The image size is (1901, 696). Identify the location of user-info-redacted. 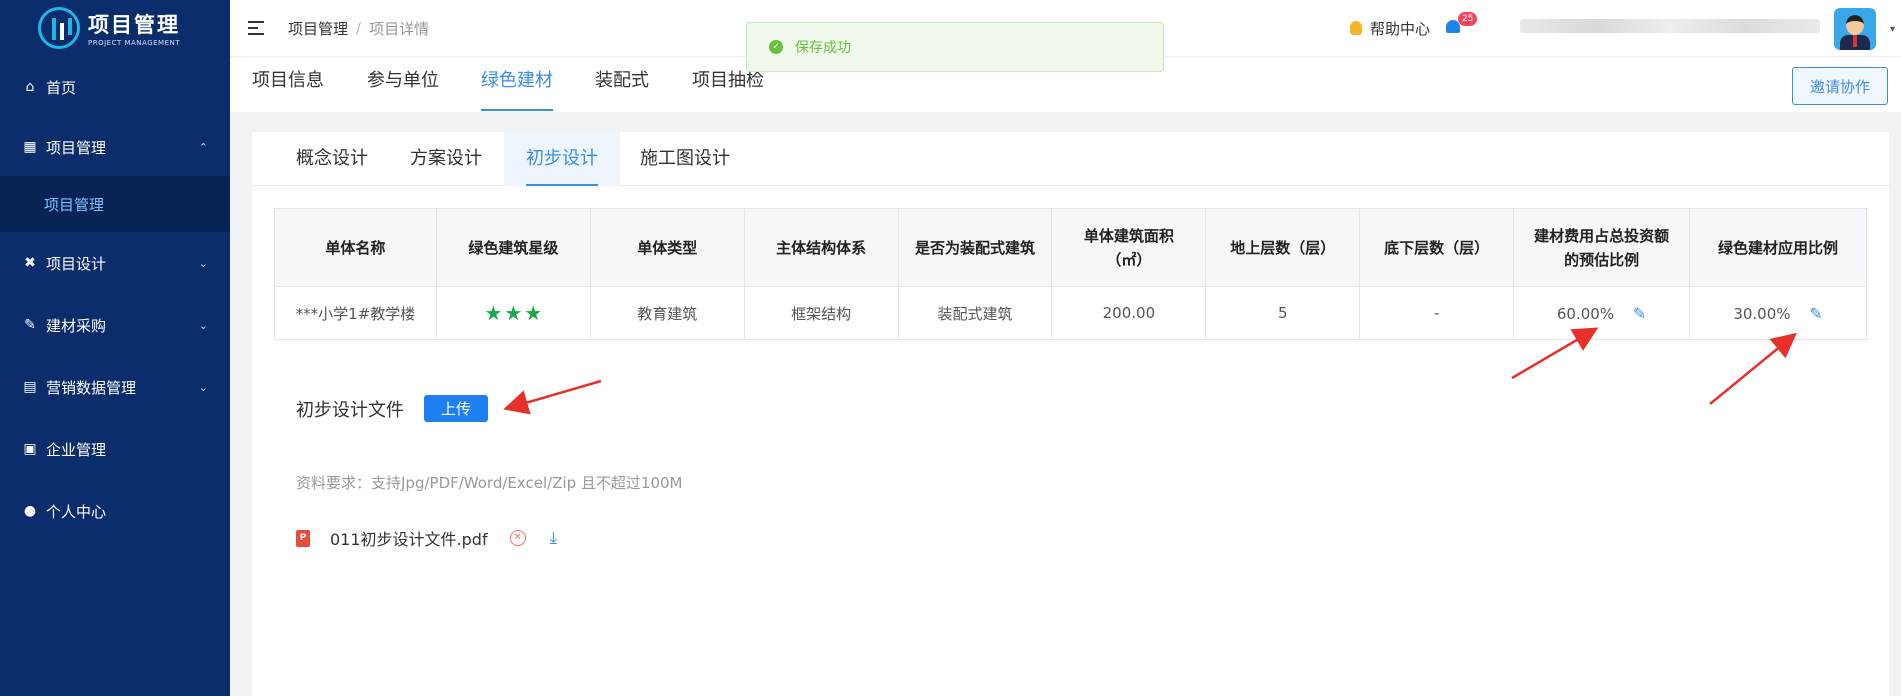
(1670, 26).